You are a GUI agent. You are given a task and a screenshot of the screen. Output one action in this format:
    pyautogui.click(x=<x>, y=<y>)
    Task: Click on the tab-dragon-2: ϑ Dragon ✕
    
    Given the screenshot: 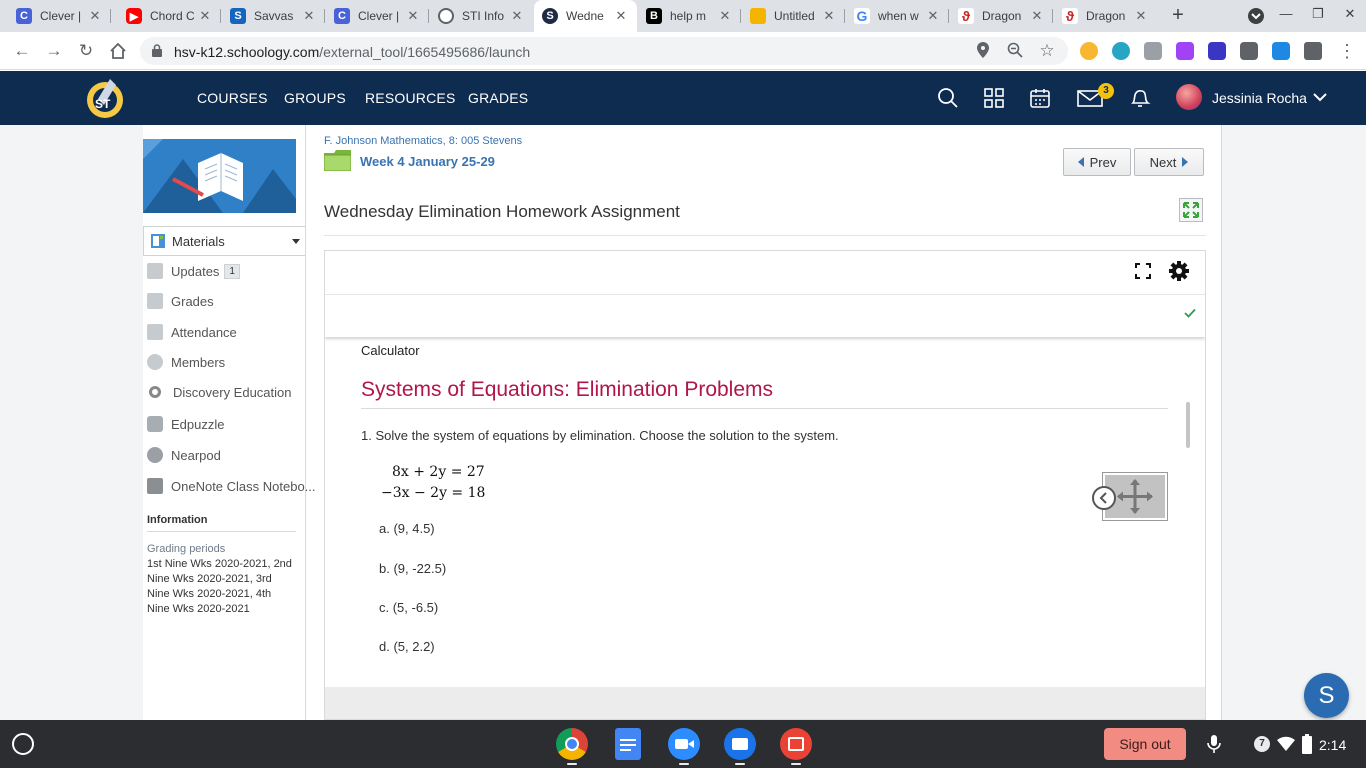 What is the action you would take?
    pyautogui.click(x=1105, y=16)
    